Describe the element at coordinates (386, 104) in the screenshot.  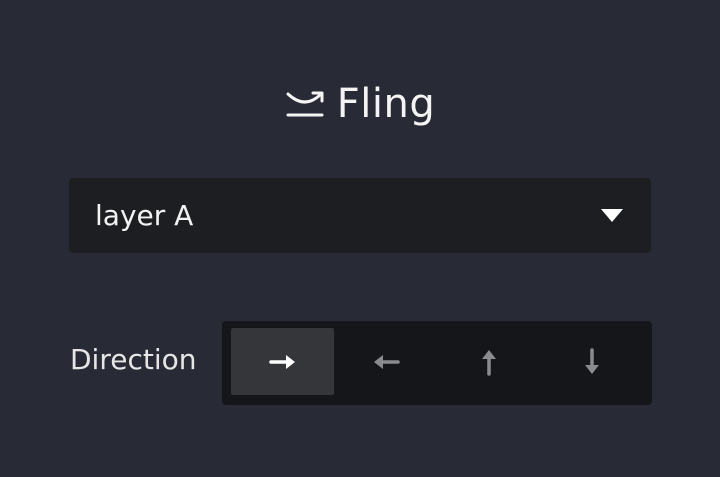
I see `panel-title-text: Fling` at that location.